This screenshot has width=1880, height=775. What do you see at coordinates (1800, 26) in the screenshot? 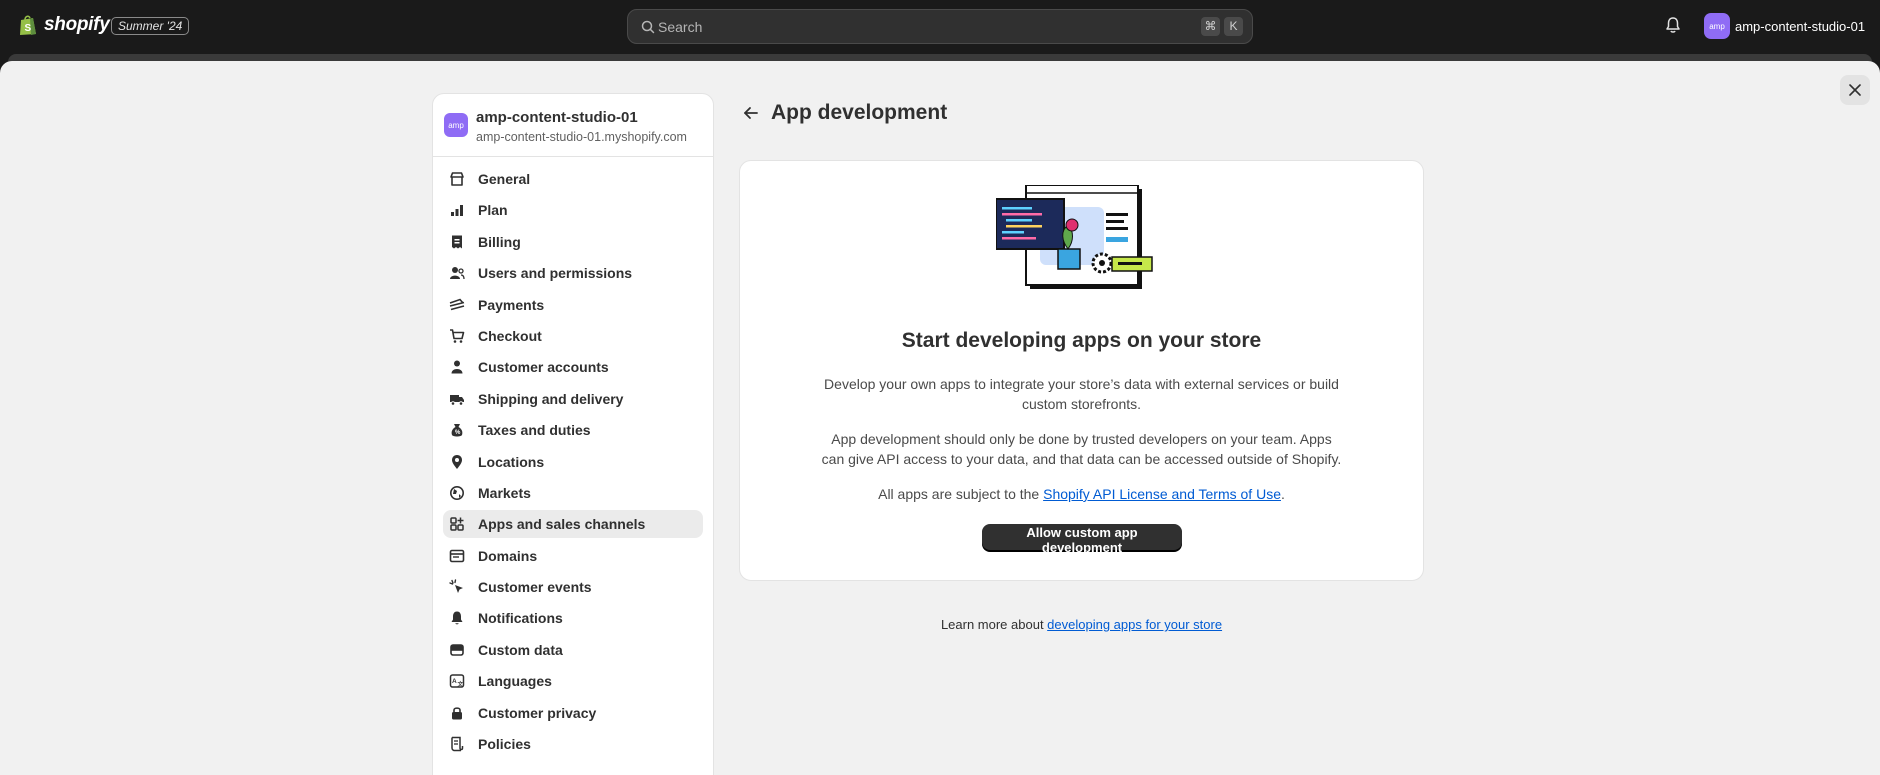
I see `account-name: amp-content-studio-01` at bounding box center [1800, 26].